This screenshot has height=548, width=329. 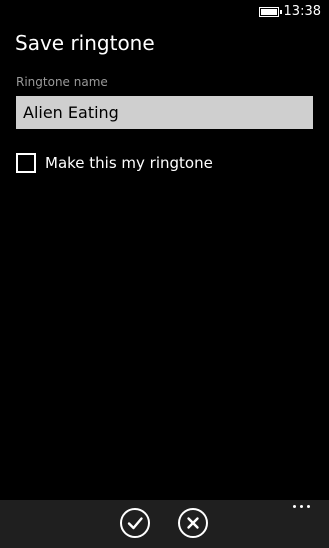 I want to click on make-ringtone-checkbox, so click(x=26, y=163).